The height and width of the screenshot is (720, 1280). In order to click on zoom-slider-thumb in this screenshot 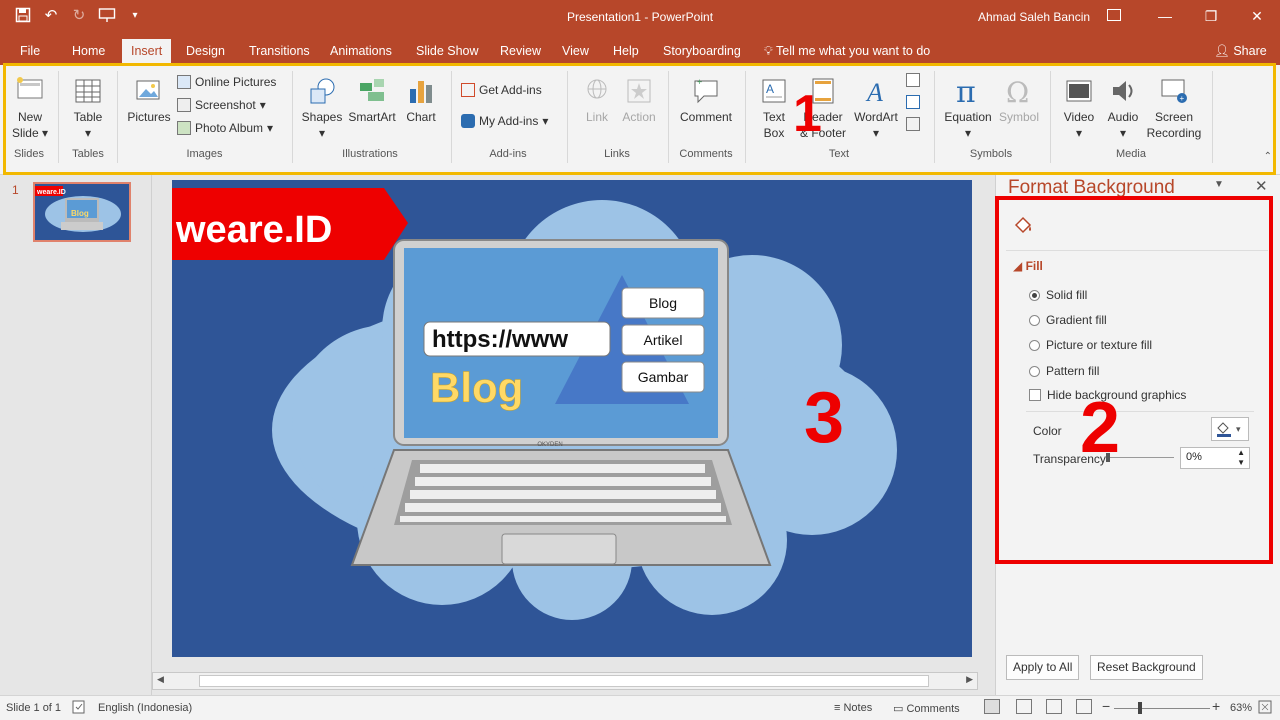, I will do `click(1140, 708)`.